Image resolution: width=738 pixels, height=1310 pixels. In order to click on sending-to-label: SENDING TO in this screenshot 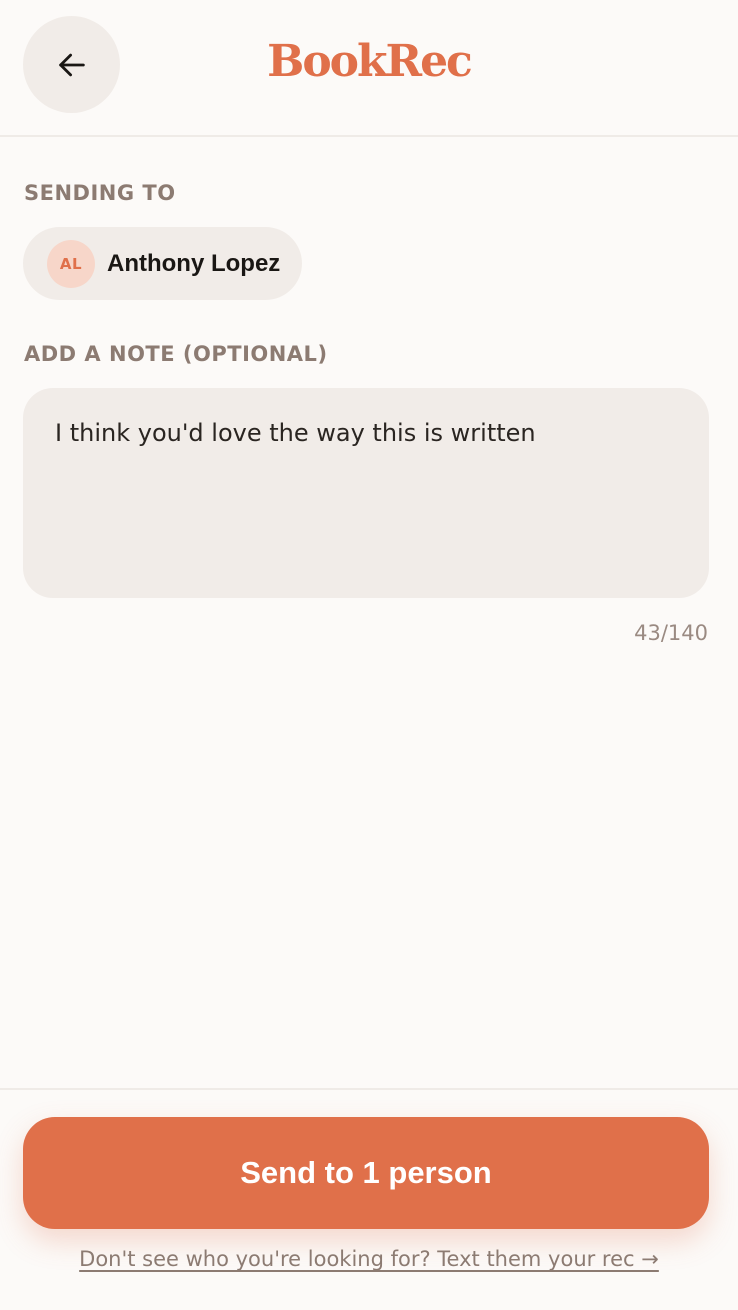, I will do `click(100, 193)`.